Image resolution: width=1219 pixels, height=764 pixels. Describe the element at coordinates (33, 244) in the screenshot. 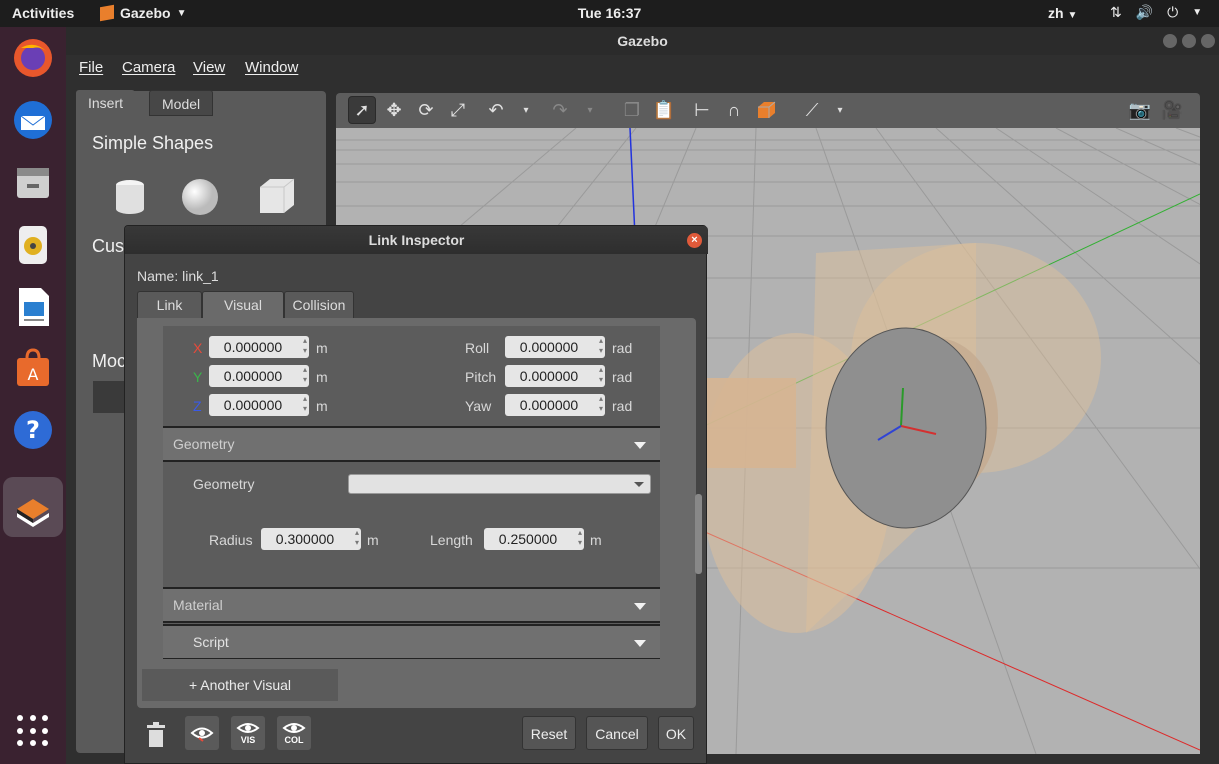

I see `rhythmbox-icon` at that location.